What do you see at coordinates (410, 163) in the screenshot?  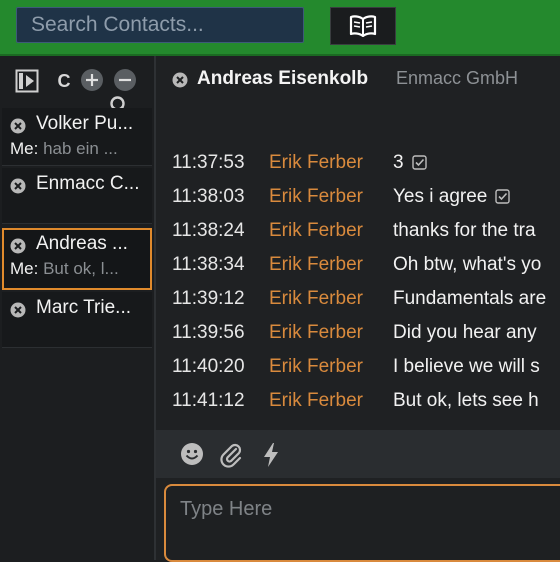 I see `message-text: 3` at bounding box center [410, 163].